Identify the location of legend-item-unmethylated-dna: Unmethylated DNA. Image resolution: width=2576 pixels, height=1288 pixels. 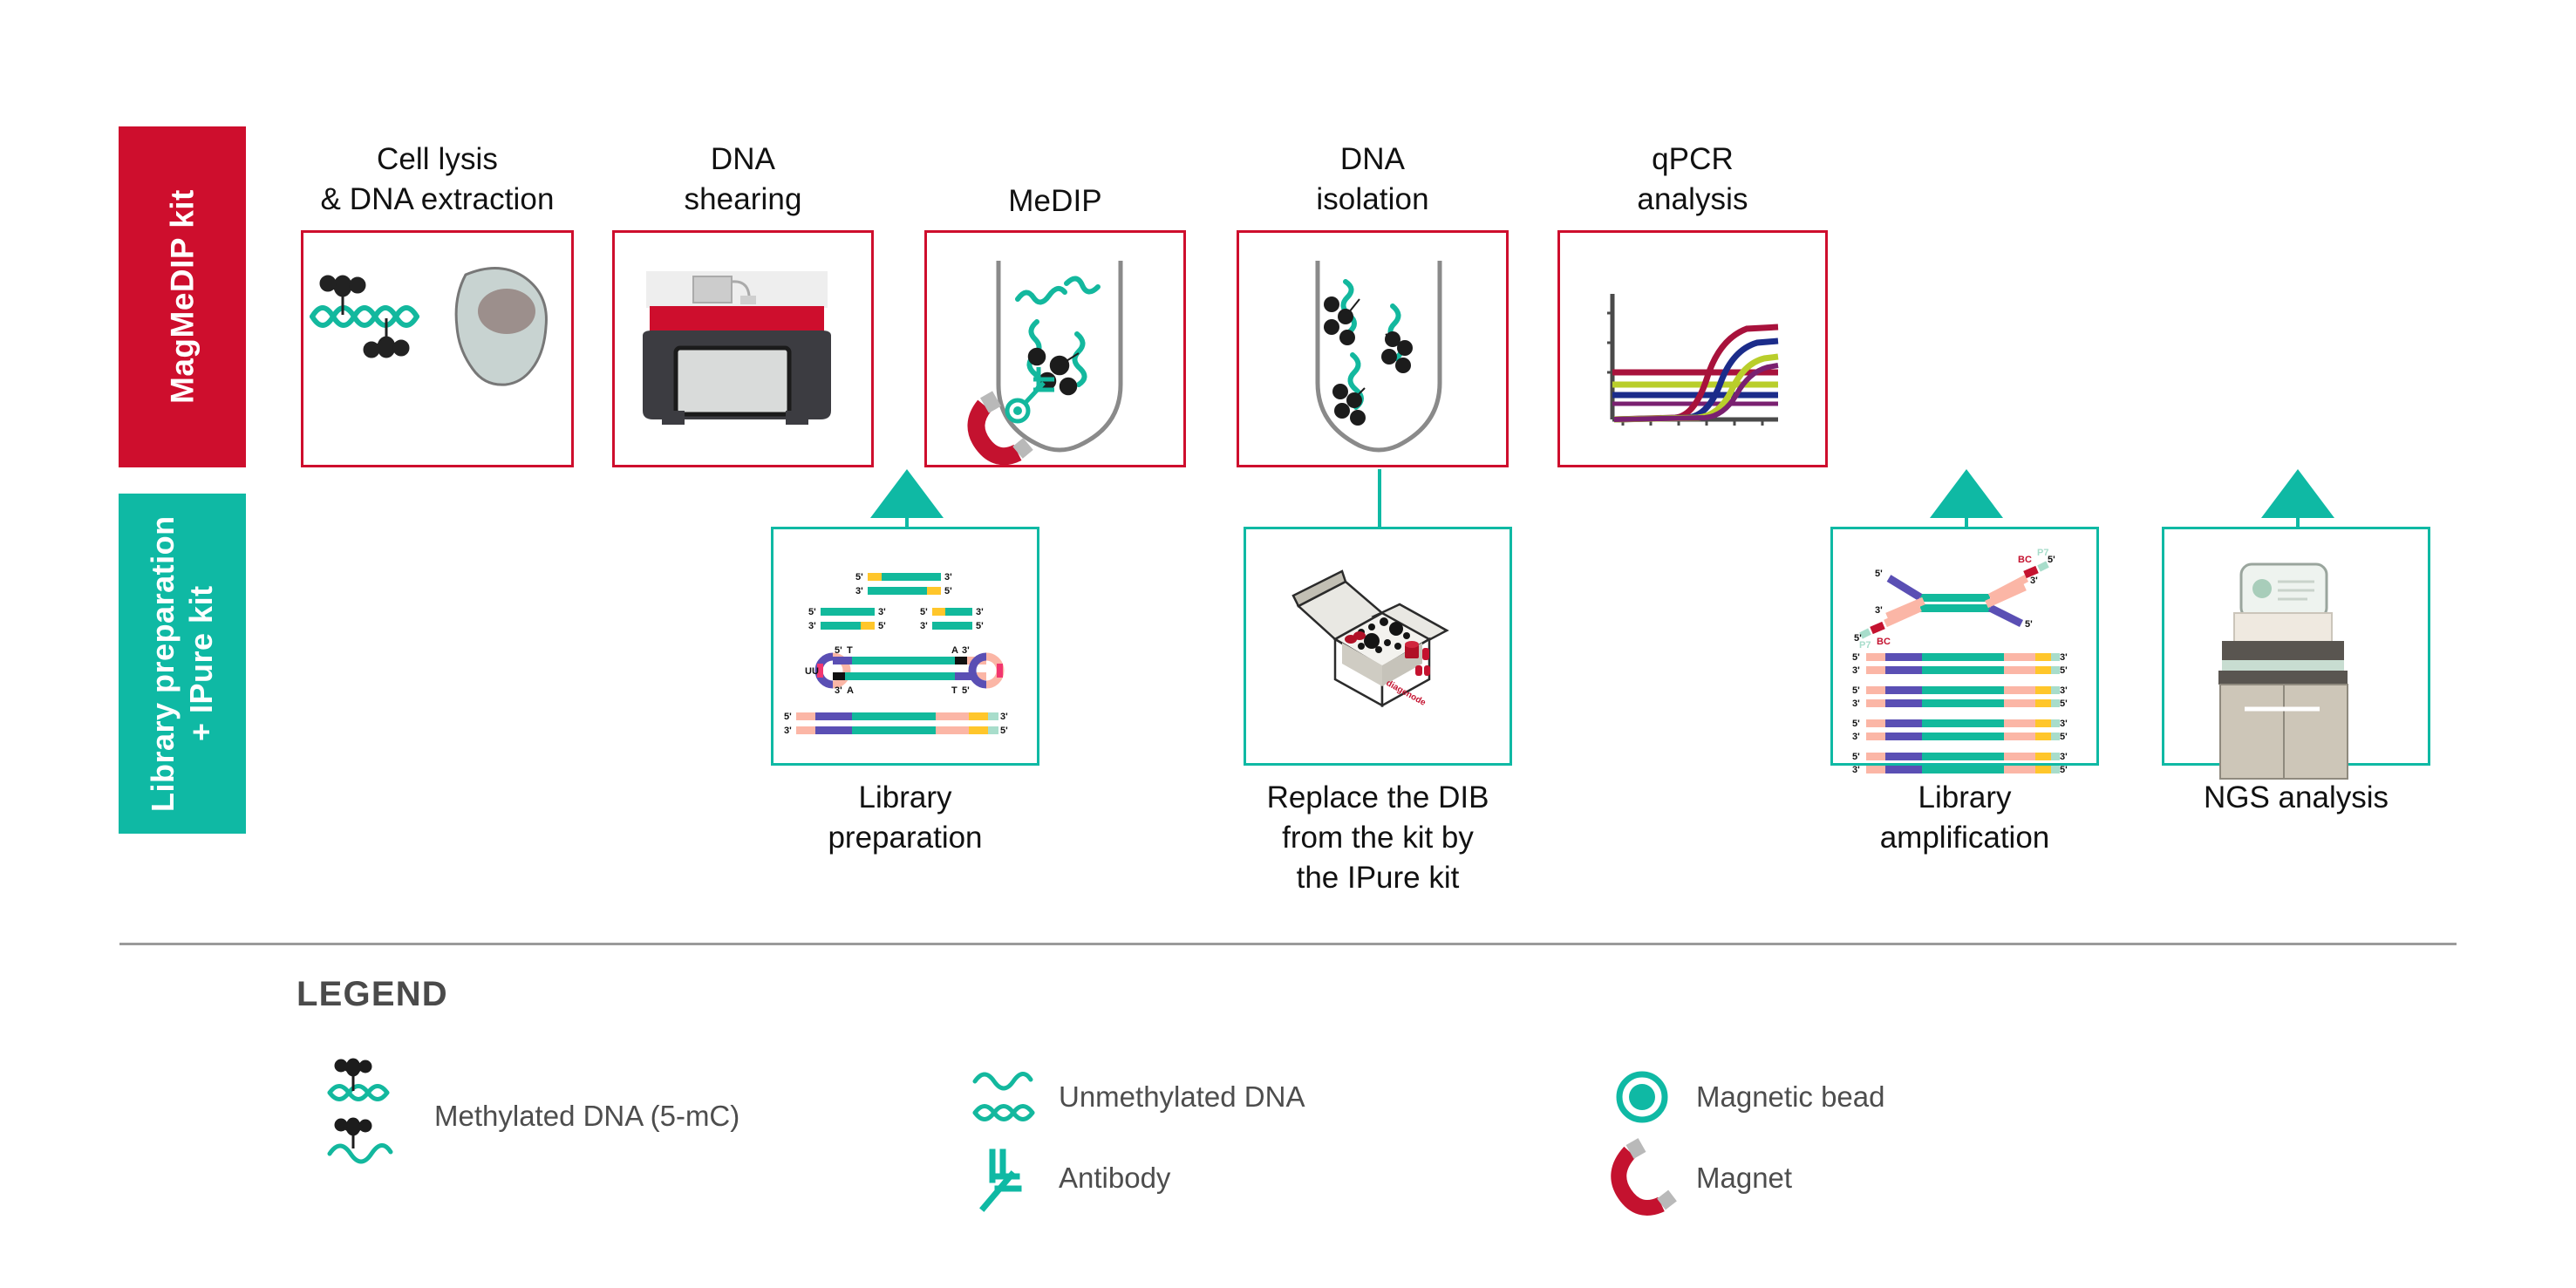
(1134, 1097).